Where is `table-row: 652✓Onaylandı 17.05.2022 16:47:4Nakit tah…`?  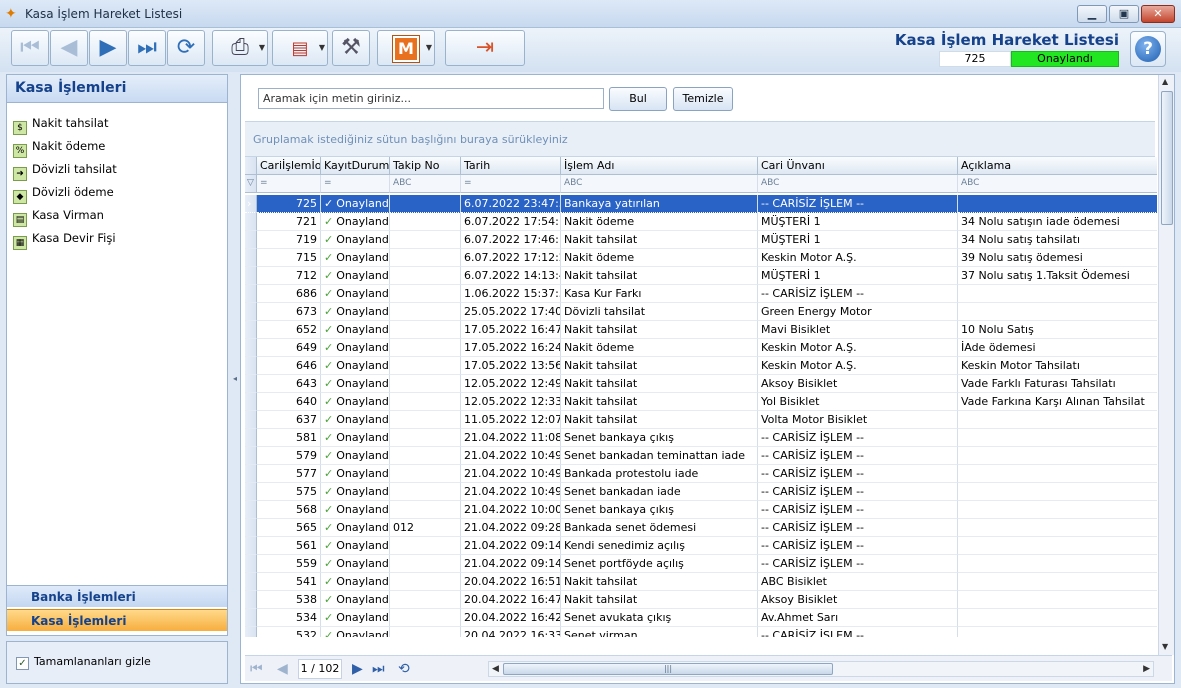 table-row: 652✓Onaylandı 17.05.2022 16:47:4Nakit tah… is located at coordinates (701, 330).